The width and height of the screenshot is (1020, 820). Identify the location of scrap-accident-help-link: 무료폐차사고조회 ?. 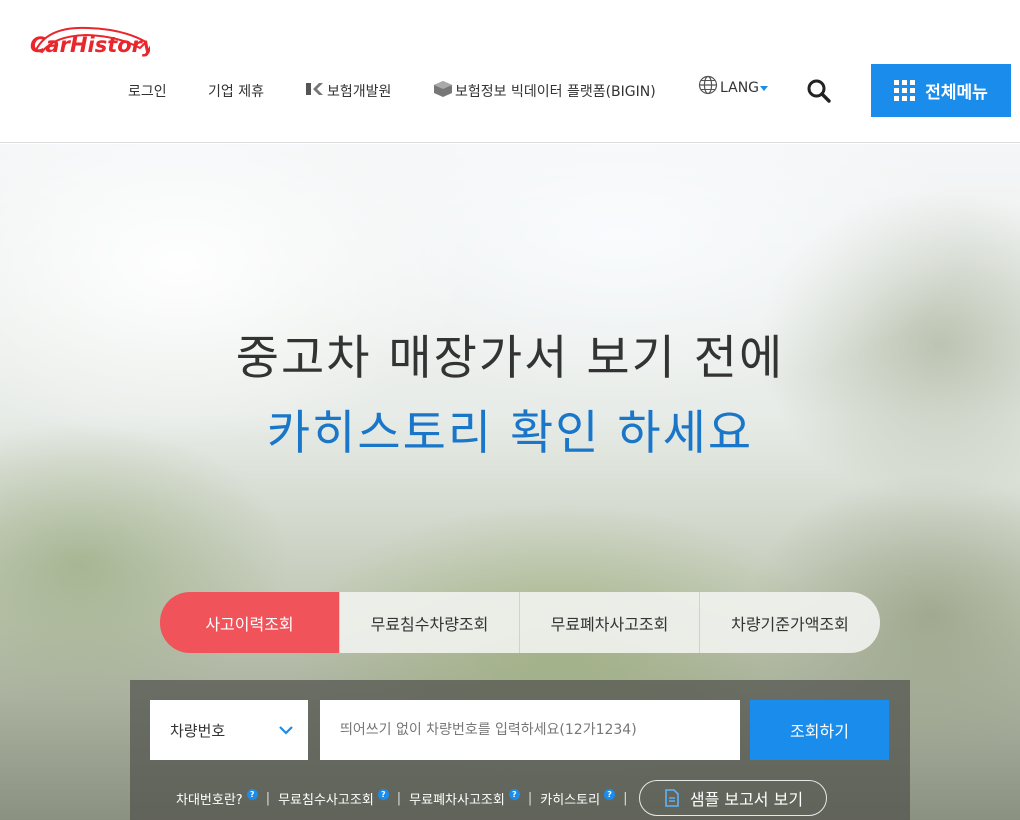
(464, 798).